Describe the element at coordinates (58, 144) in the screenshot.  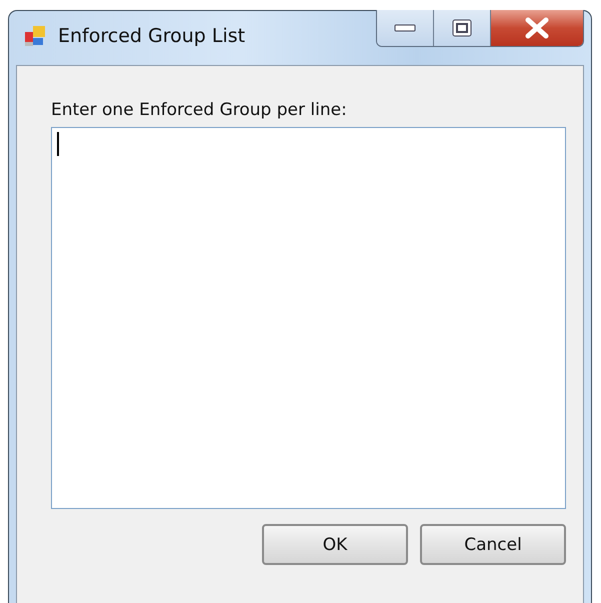
I see `text-cursor` at that location.